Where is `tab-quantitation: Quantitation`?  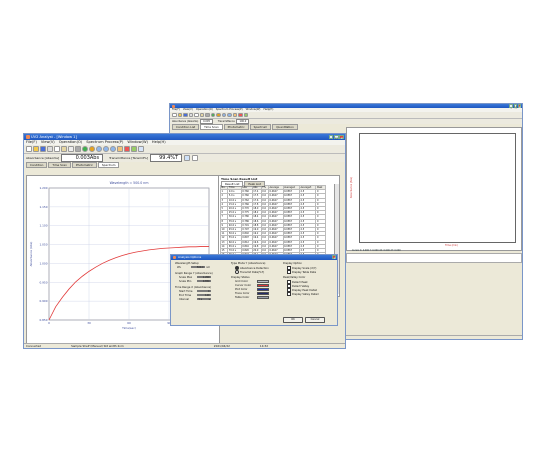 tab-quantitation: Quantitation is located at coordinates (285, 127).